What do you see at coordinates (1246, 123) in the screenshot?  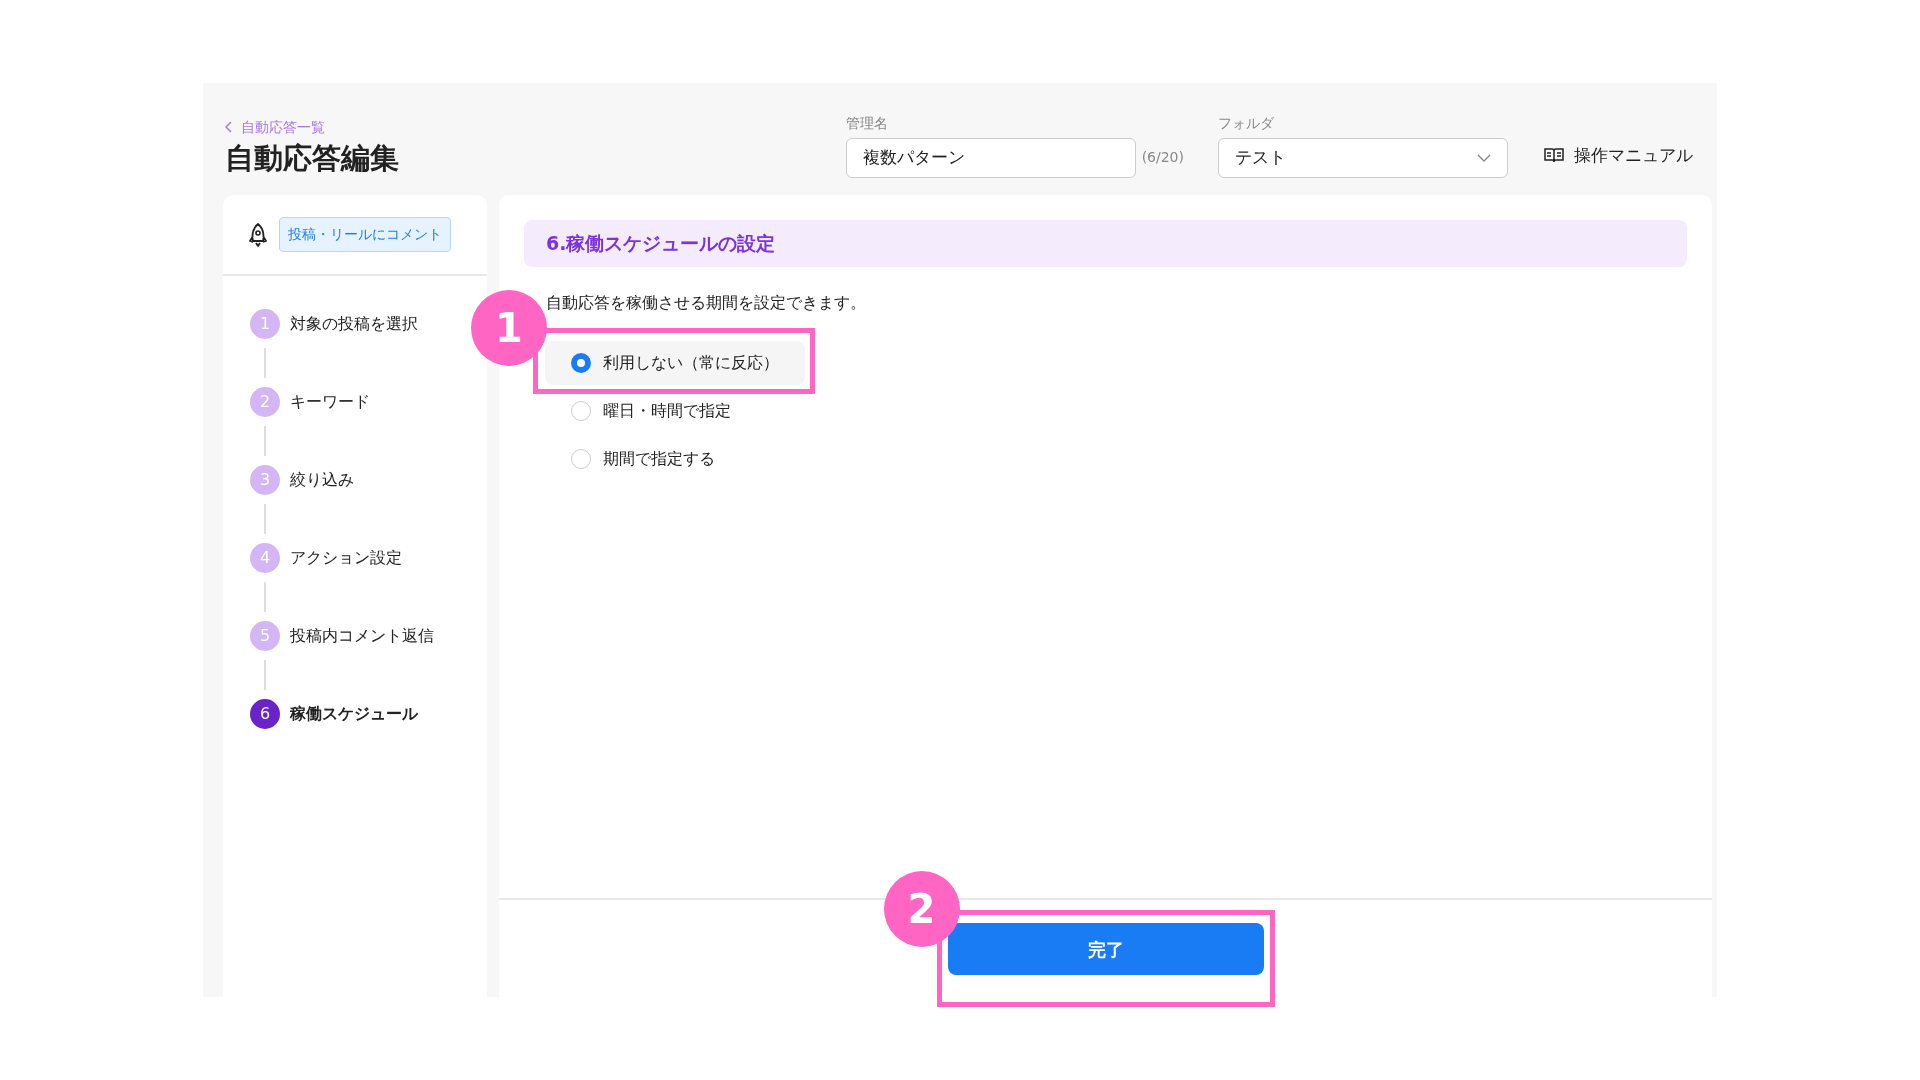 I see `field-label: フォルダ` at bounding box center [1246, 123].